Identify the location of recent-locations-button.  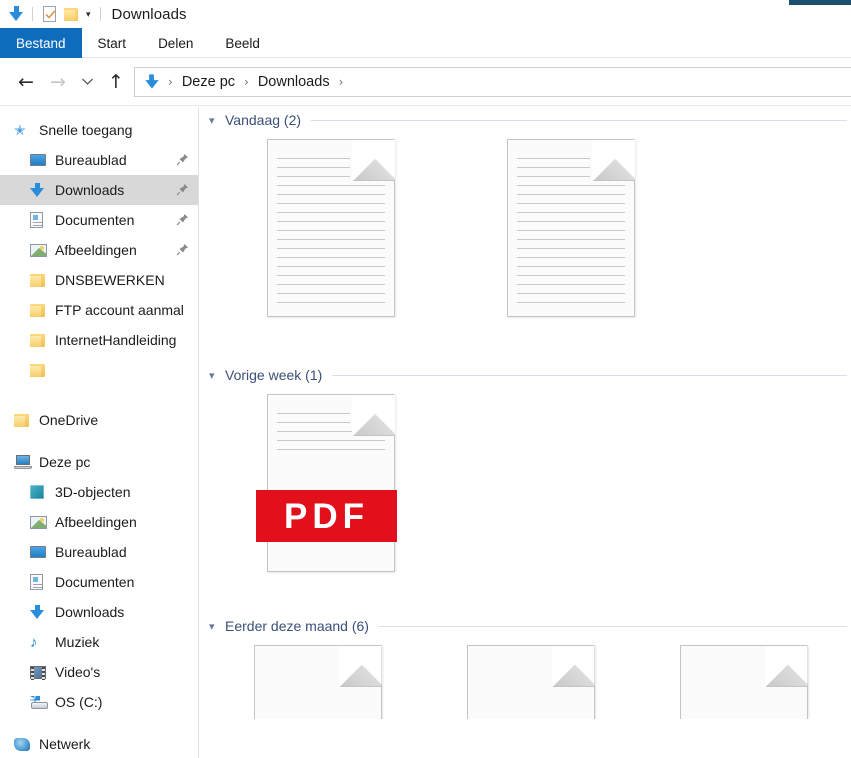
(87, 82).